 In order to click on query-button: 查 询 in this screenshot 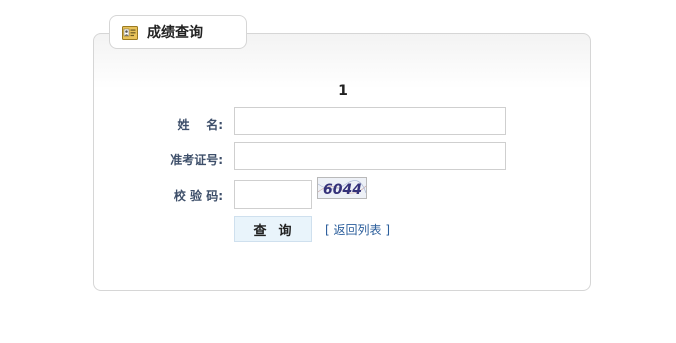, I will do `click(273, 229)`.